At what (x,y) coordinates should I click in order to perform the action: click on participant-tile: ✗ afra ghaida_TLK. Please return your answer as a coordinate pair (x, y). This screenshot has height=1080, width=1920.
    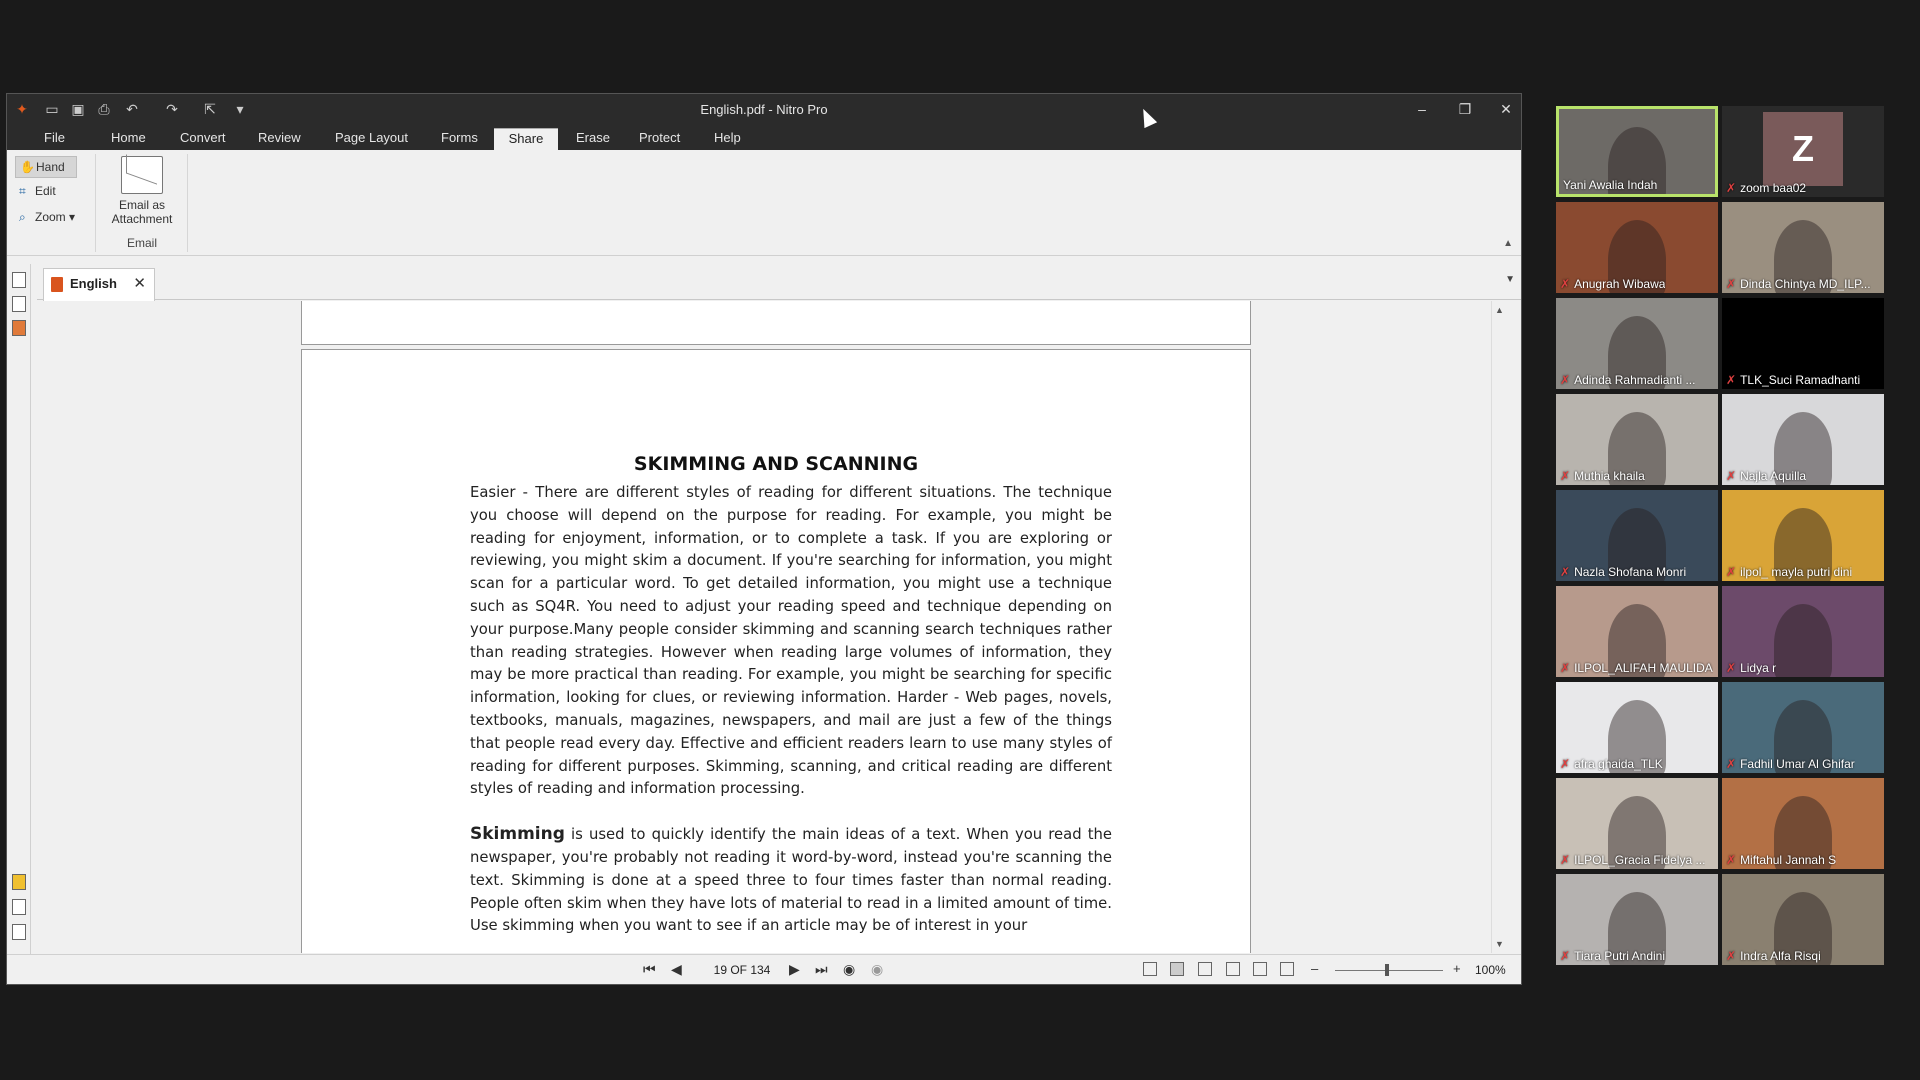
    Looking at the image, I should click on (1637, 727).